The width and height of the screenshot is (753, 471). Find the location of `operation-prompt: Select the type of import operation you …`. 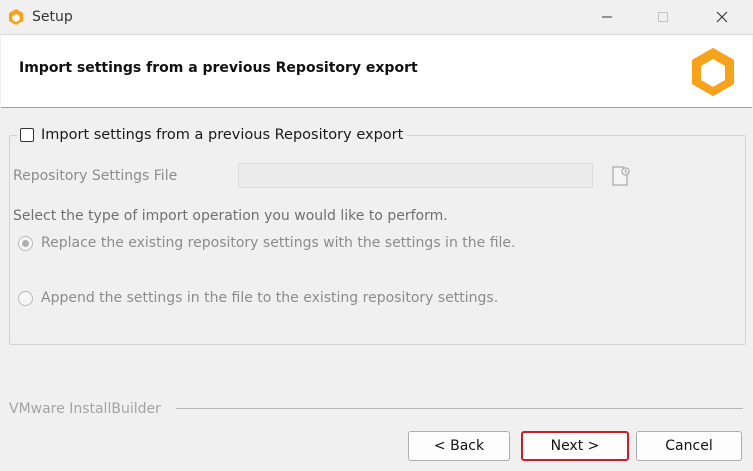

operation-prompt: Select the type of import operation you … is located at coordinates (230, 216).